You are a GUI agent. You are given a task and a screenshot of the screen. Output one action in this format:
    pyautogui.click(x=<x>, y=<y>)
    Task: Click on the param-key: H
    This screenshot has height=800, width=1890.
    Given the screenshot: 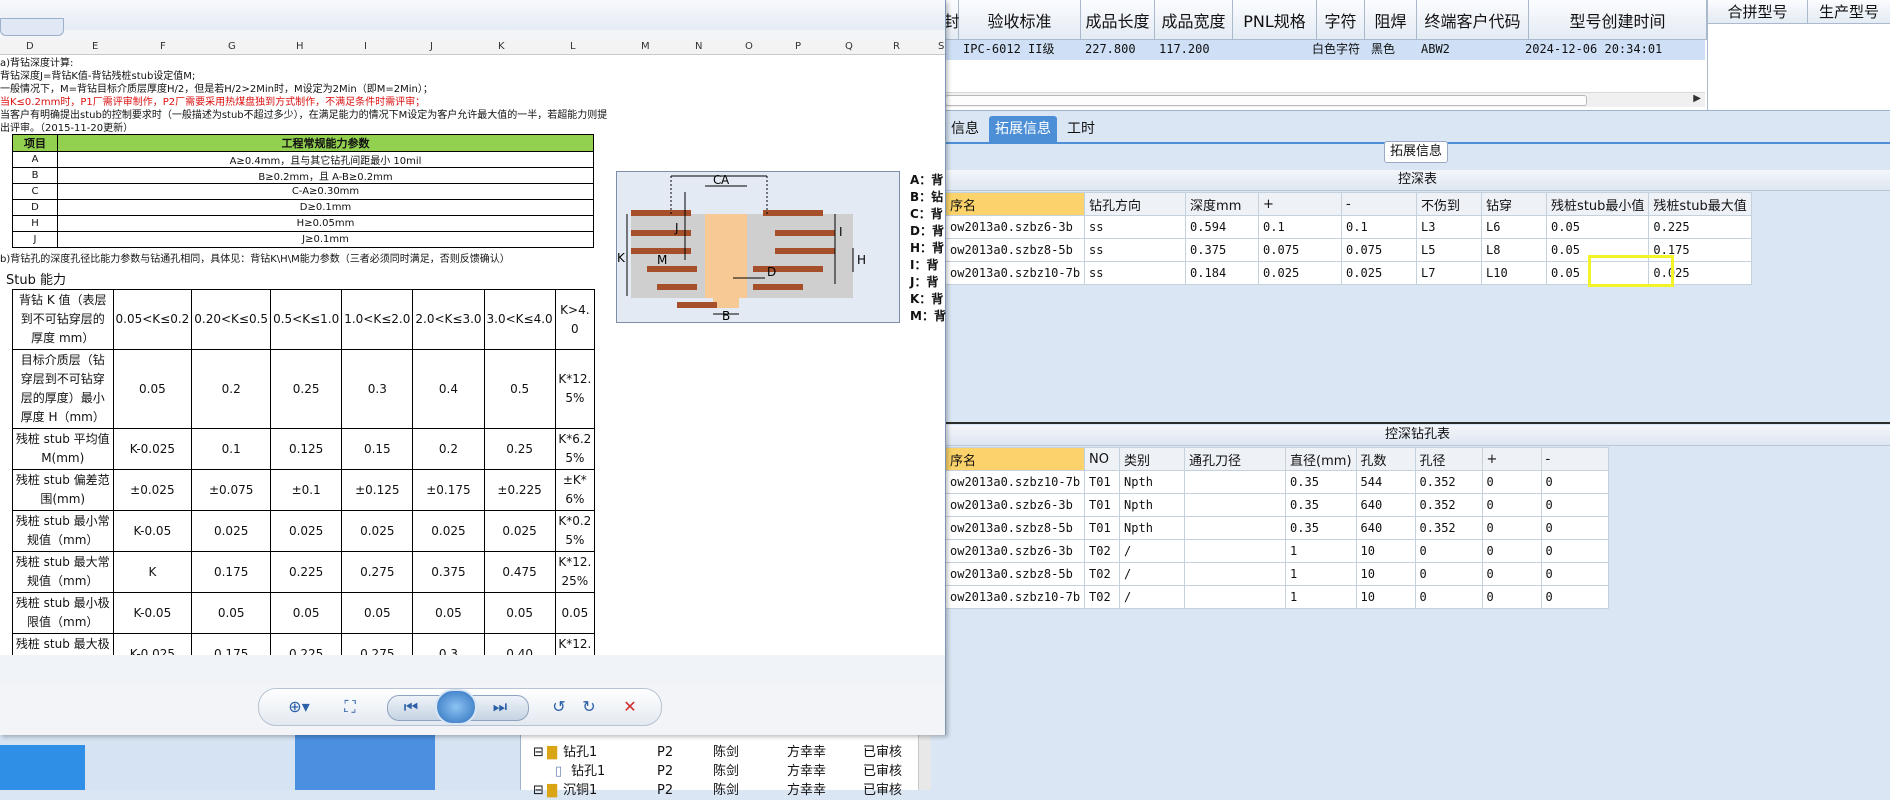 What is the action you would take?
    pyautogui.click(x=35, y=223)
    